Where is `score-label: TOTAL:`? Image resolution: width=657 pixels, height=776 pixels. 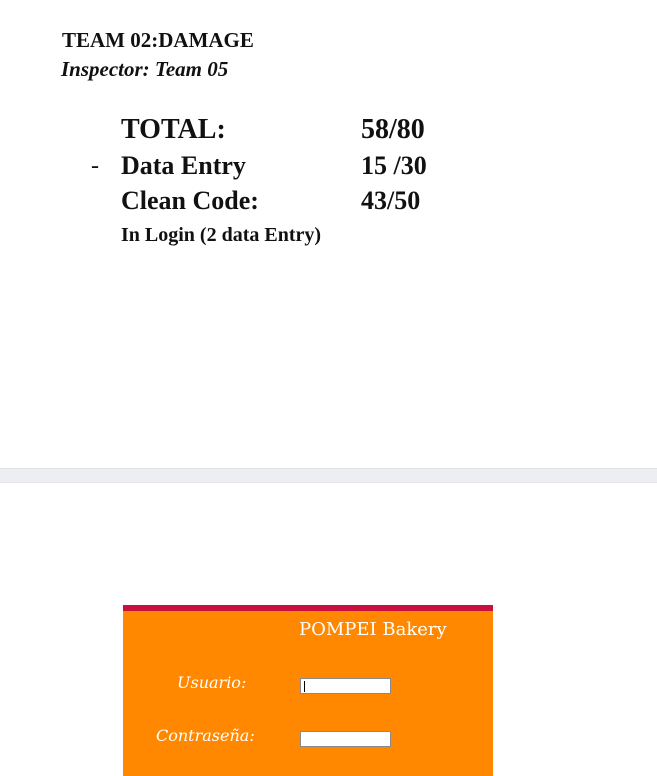 score-label: TOTAL: is located at coordinates (173, 129).